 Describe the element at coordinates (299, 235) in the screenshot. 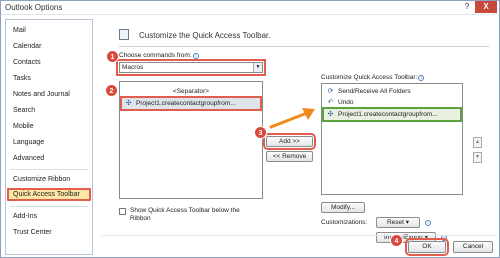

I see `footer-divider` at that location.